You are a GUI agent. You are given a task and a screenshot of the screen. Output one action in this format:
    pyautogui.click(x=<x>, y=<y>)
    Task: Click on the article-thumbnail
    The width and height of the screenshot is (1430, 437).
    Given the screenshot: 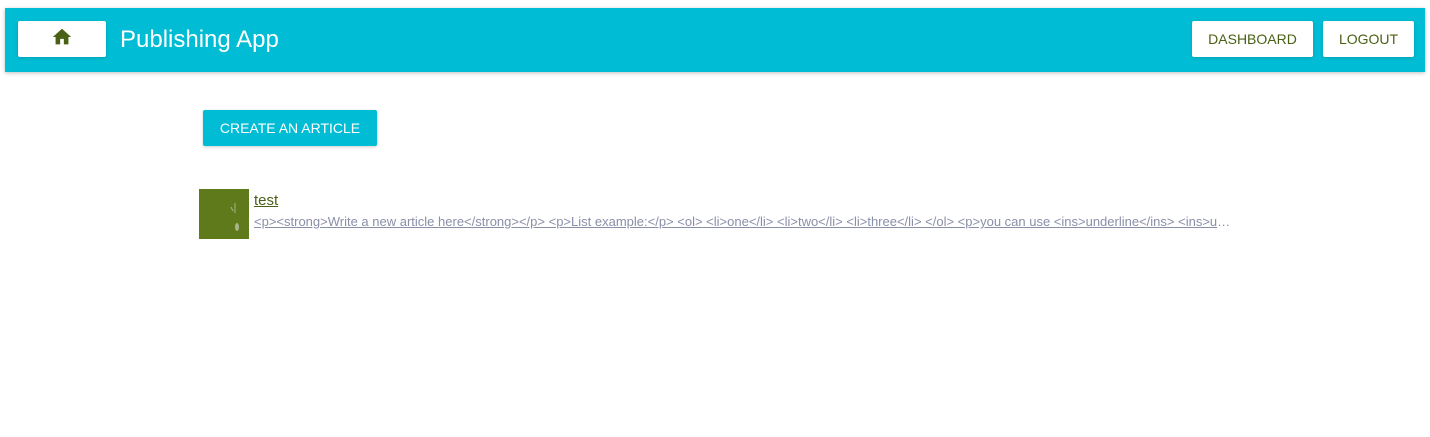 What is the action you would take?
    pyautogui.click(x=224, y=214)
    